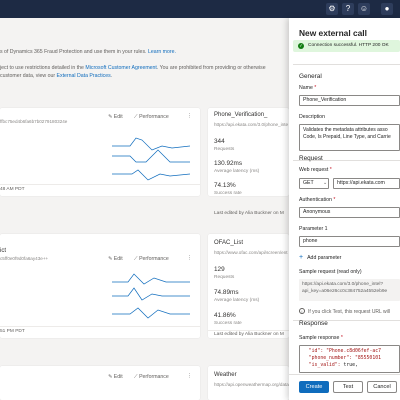 The width and height of the screenshot is (400, 400). What do you see at coordinates (382, 387) in the screenshot?
I see `cancel-button: Cancel` at bounding box center [382, 387].